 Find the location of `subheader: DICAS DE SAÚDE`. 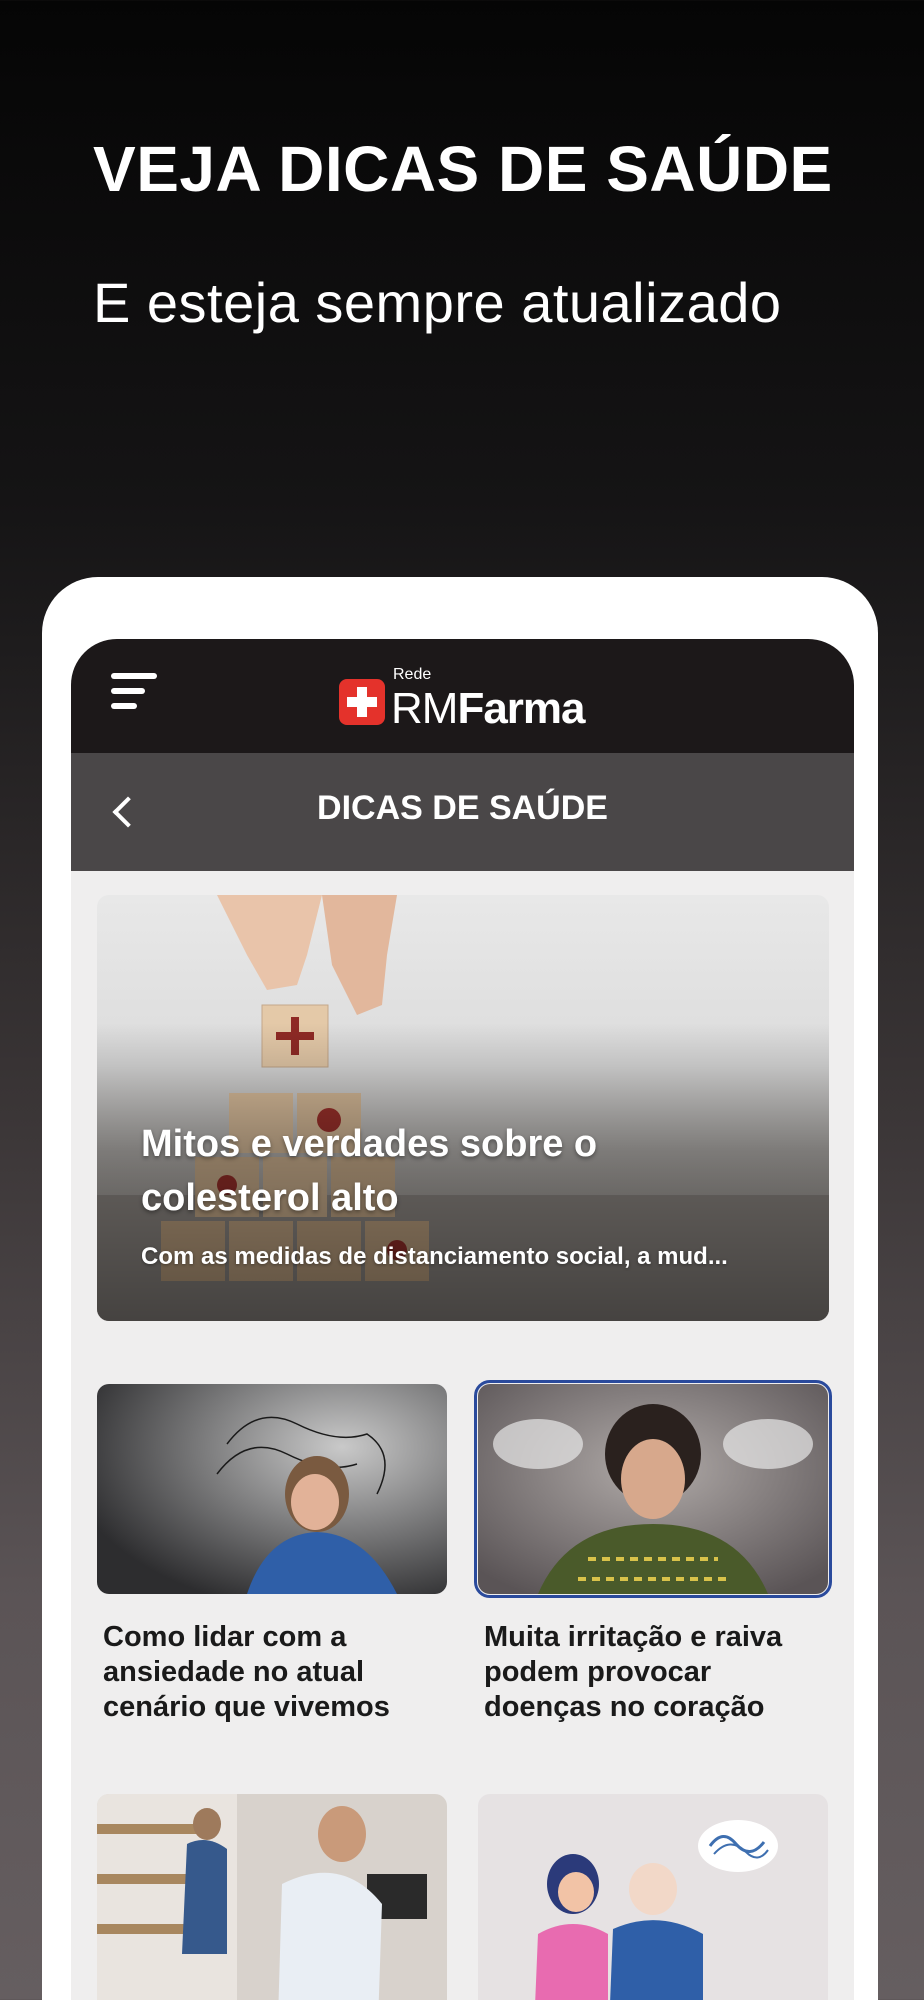

subheader: DICAS DE SAÚDE is located at coordinates (462, 812).